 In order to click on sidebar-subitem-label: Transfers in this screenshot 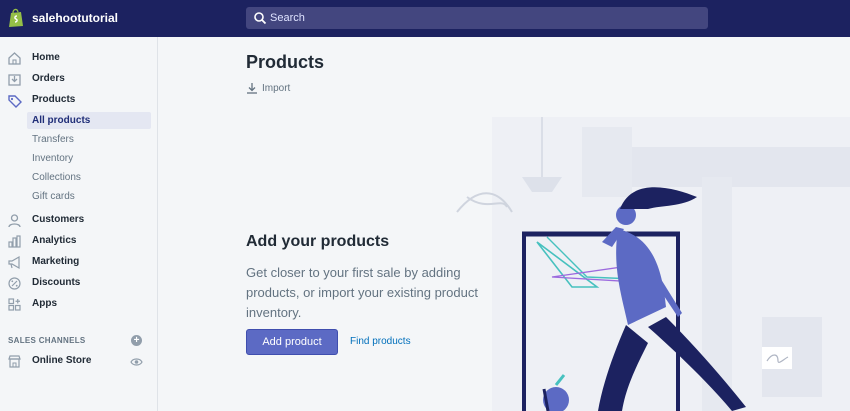, I will do `click(53, 139)`.